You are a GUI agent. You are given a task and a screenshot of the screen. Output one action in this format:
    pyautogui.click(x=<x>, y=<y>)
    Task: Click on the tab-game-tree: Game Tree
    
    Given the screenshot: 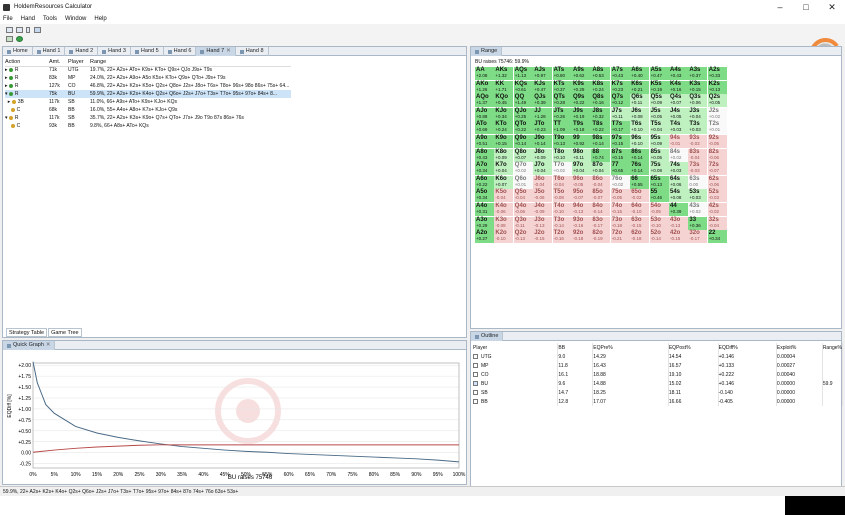 What is the action you would take?
    pyautogui.click(x=65, y=332)
    